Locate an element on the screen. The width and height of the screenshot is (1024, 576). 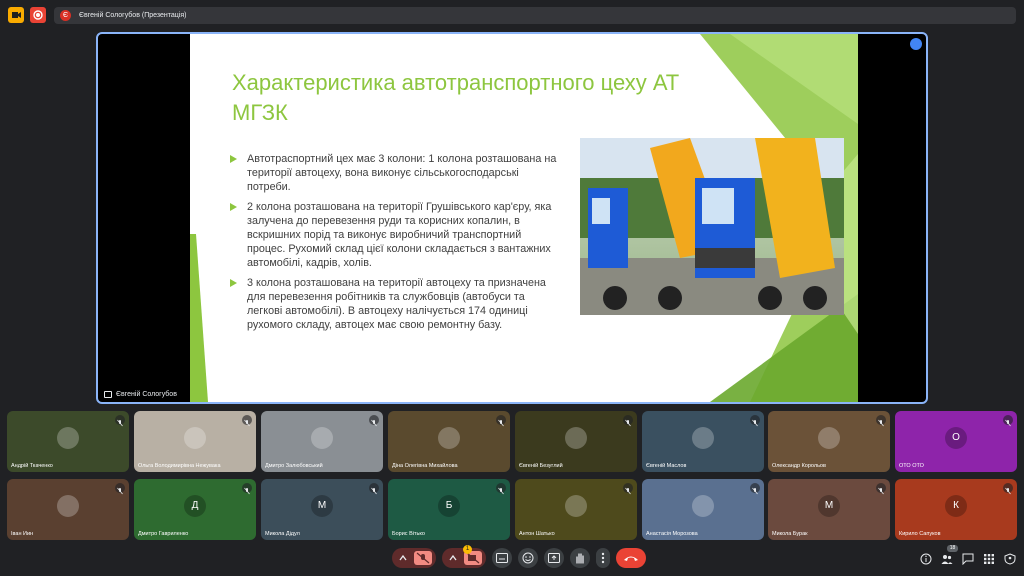
hand-icon is located at coordinates (580, 558).